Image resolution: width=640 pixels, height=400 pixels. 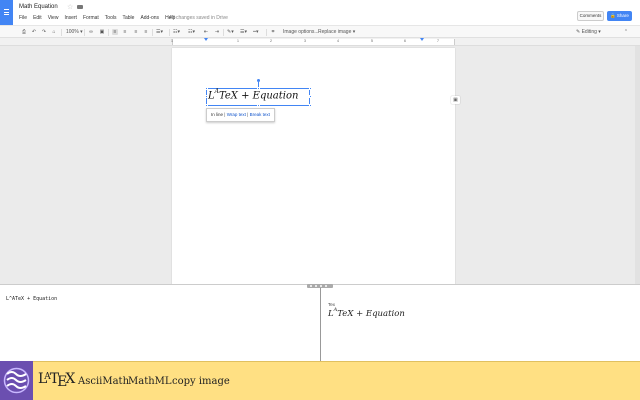 I want to click on resize-handle-se, so click(x=310, y=105).